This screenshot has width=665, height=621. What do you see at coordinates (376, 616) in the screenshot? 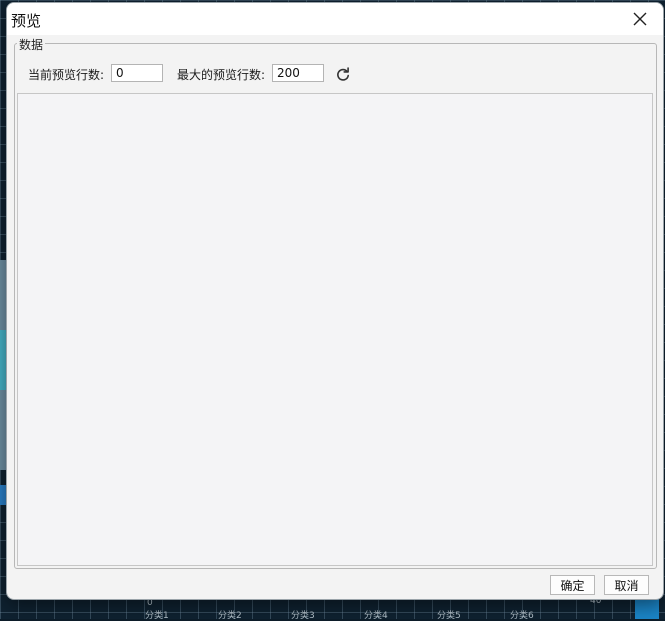
I see `background-axis-label: 分类4` at bounding box center [376, 616].